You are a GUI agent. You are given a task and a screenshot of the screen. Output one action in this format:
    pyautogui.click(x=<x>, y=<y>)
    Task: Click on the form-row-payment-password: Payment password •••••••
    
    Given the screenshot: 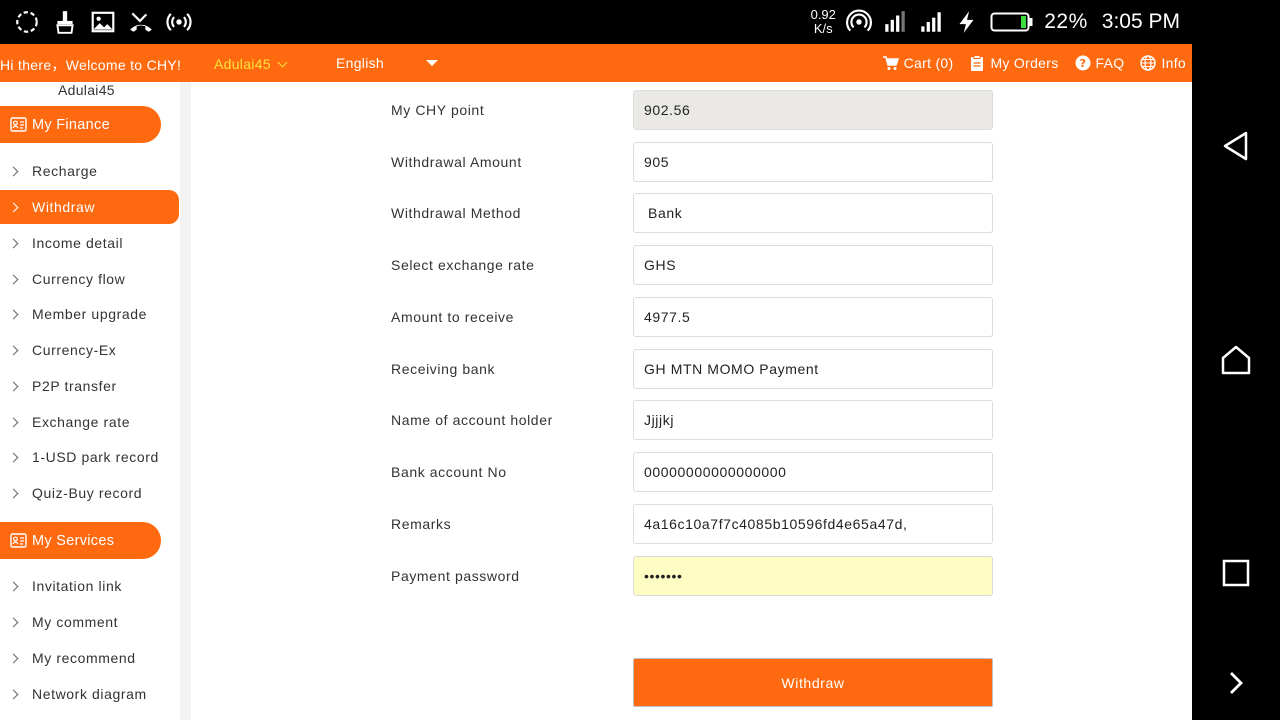 What is the action you would take?
    pyautogui.click(x=691, y=576)
    